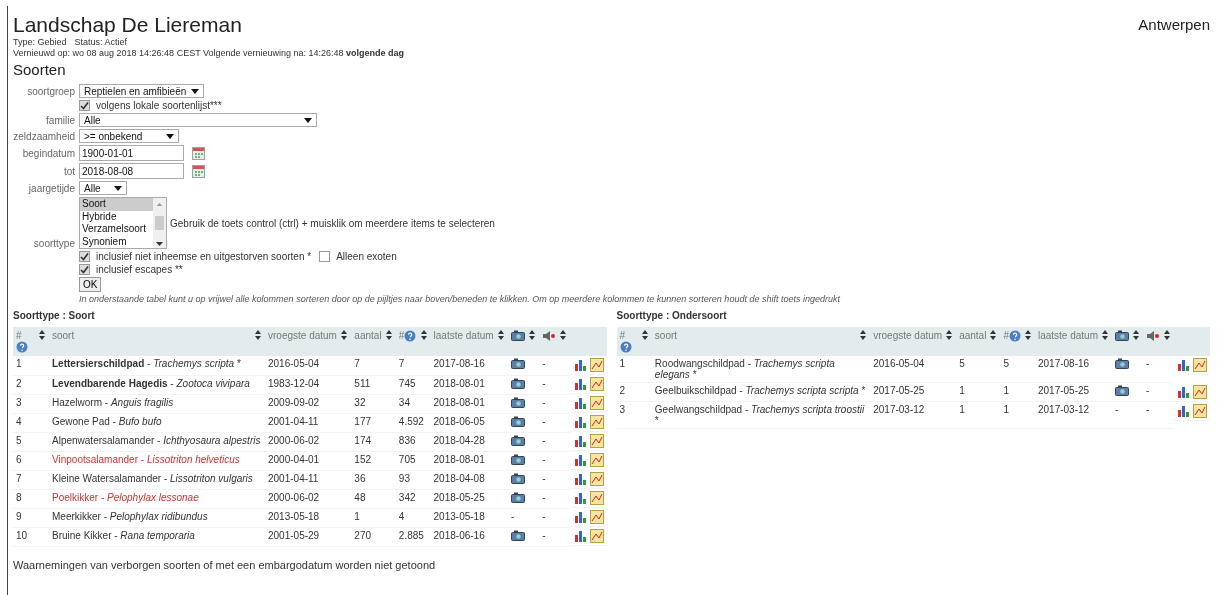  What do you see at coordinates (209, 53) in the screenshot?
I see `refresh-info: Vernieuwd op: wo 08 aug 2018 14:26:48 CEST Volgende vernieuwing na: 14:26:48 volgende dag` at bounding box center [209, 53].